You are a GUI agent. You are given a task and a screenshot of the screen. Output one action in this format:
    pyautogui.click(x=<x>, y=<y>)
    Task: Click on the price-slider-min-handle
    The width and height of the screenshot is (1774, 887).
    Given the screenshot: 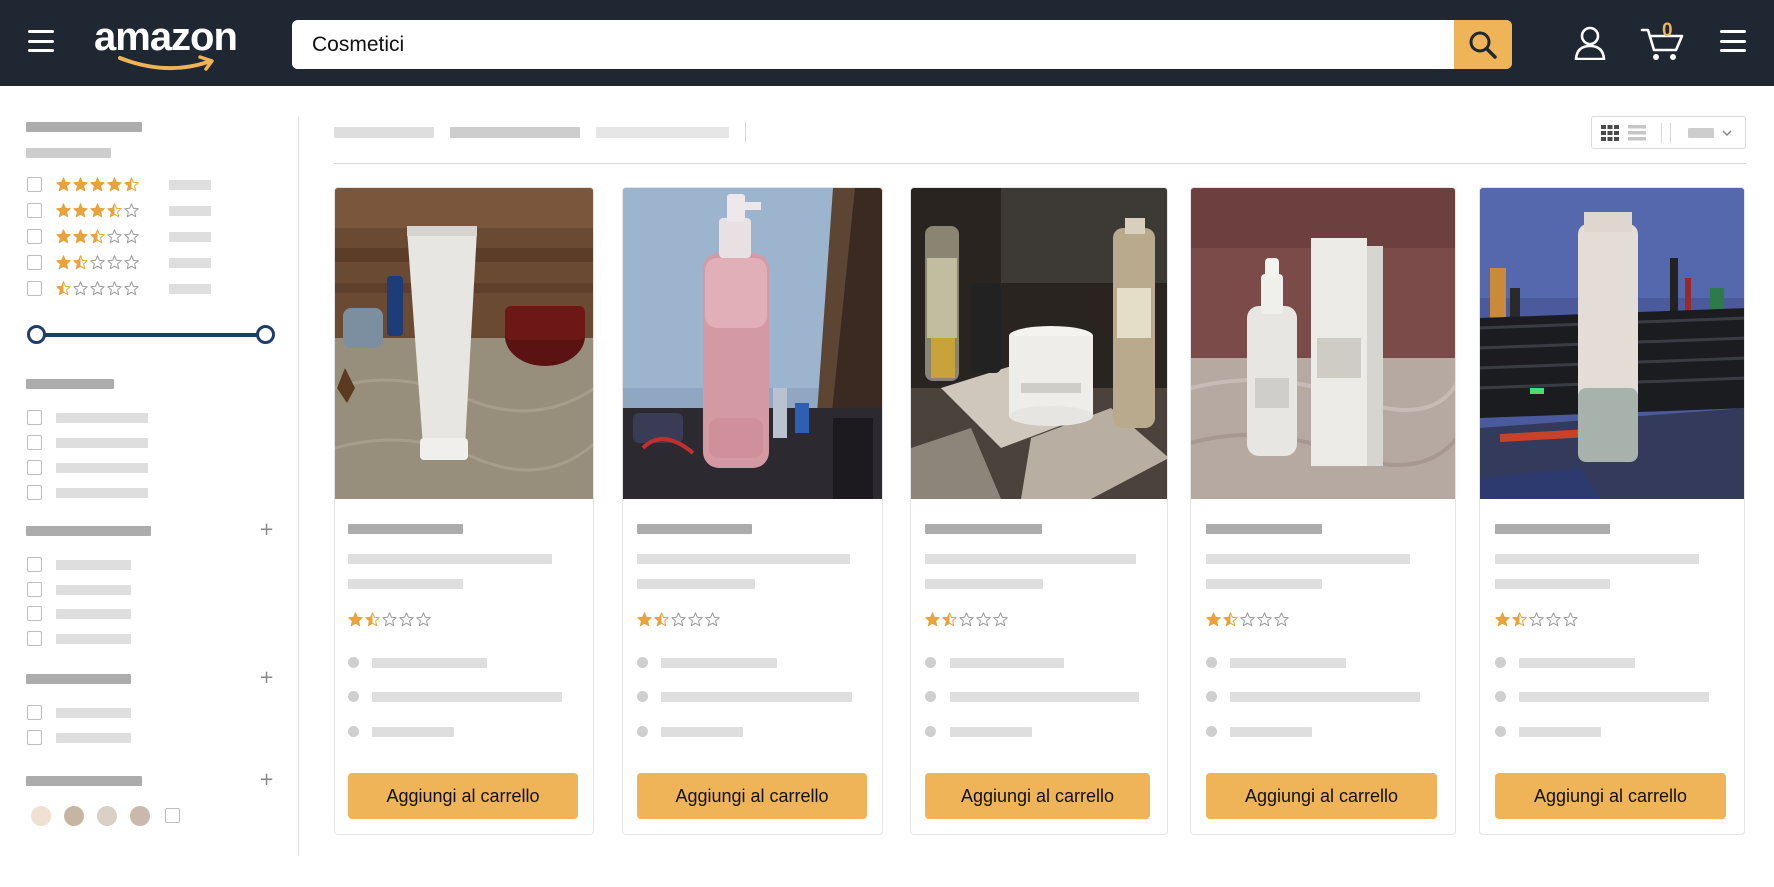 What is the action you would take?
    pyautogui.click(x=36, y=334)
    